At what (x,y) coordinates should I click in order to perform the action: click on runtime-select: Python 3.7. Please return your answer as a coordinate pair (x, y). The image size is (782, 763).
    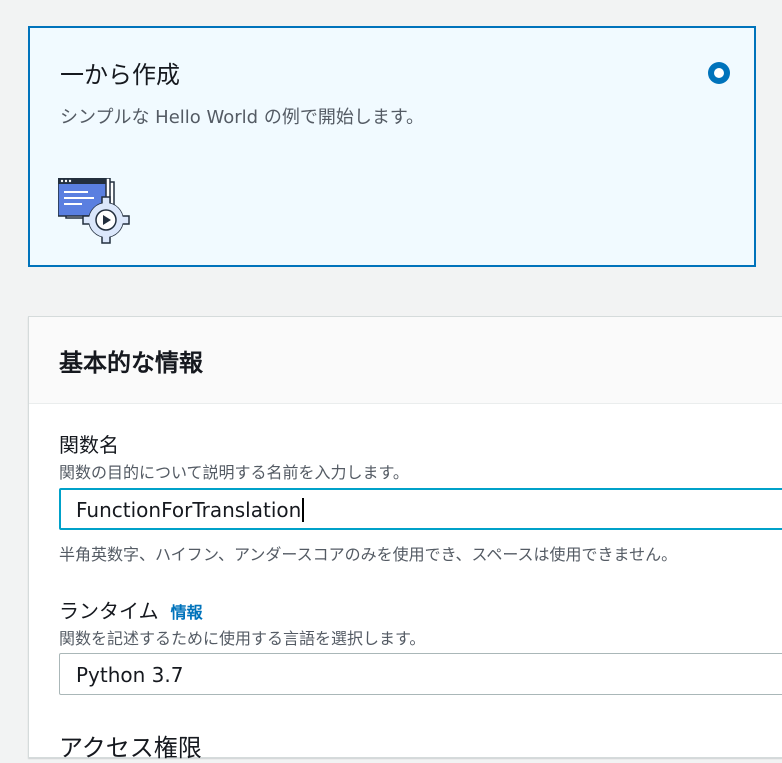
    Looking at the image, I should click on (420, 674).